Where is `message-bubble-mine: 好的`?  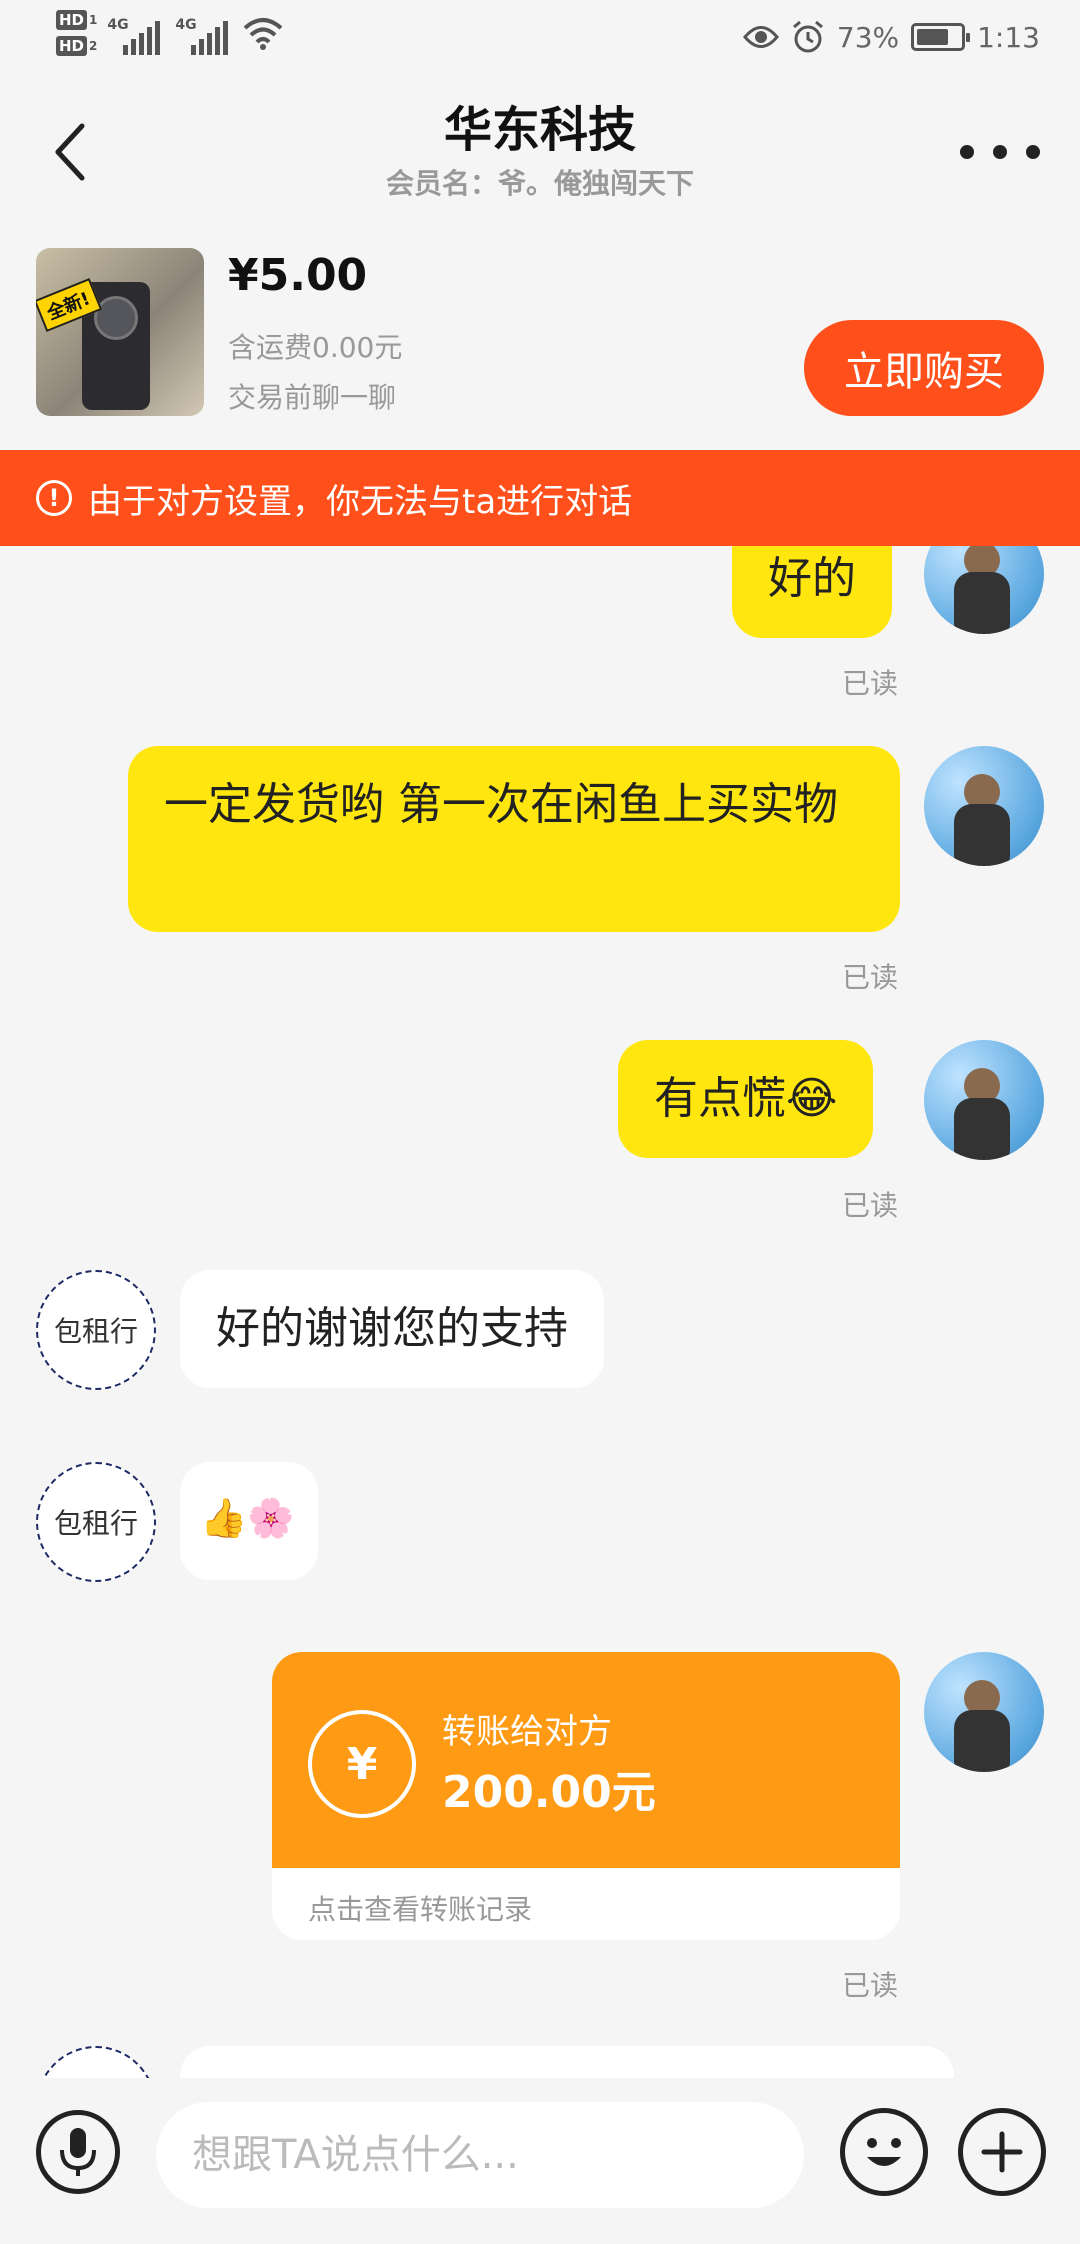
message-bubble-mine: 好的 is located at coordinates (812, 592).